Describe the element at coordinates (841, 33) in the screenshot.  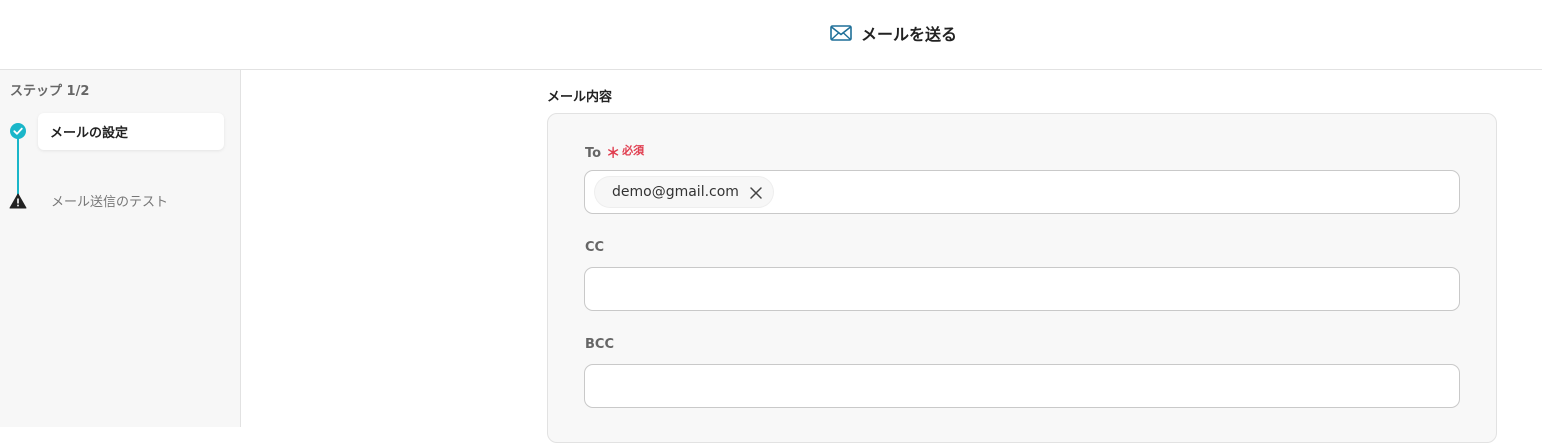
I see `mail-icon` at that location.